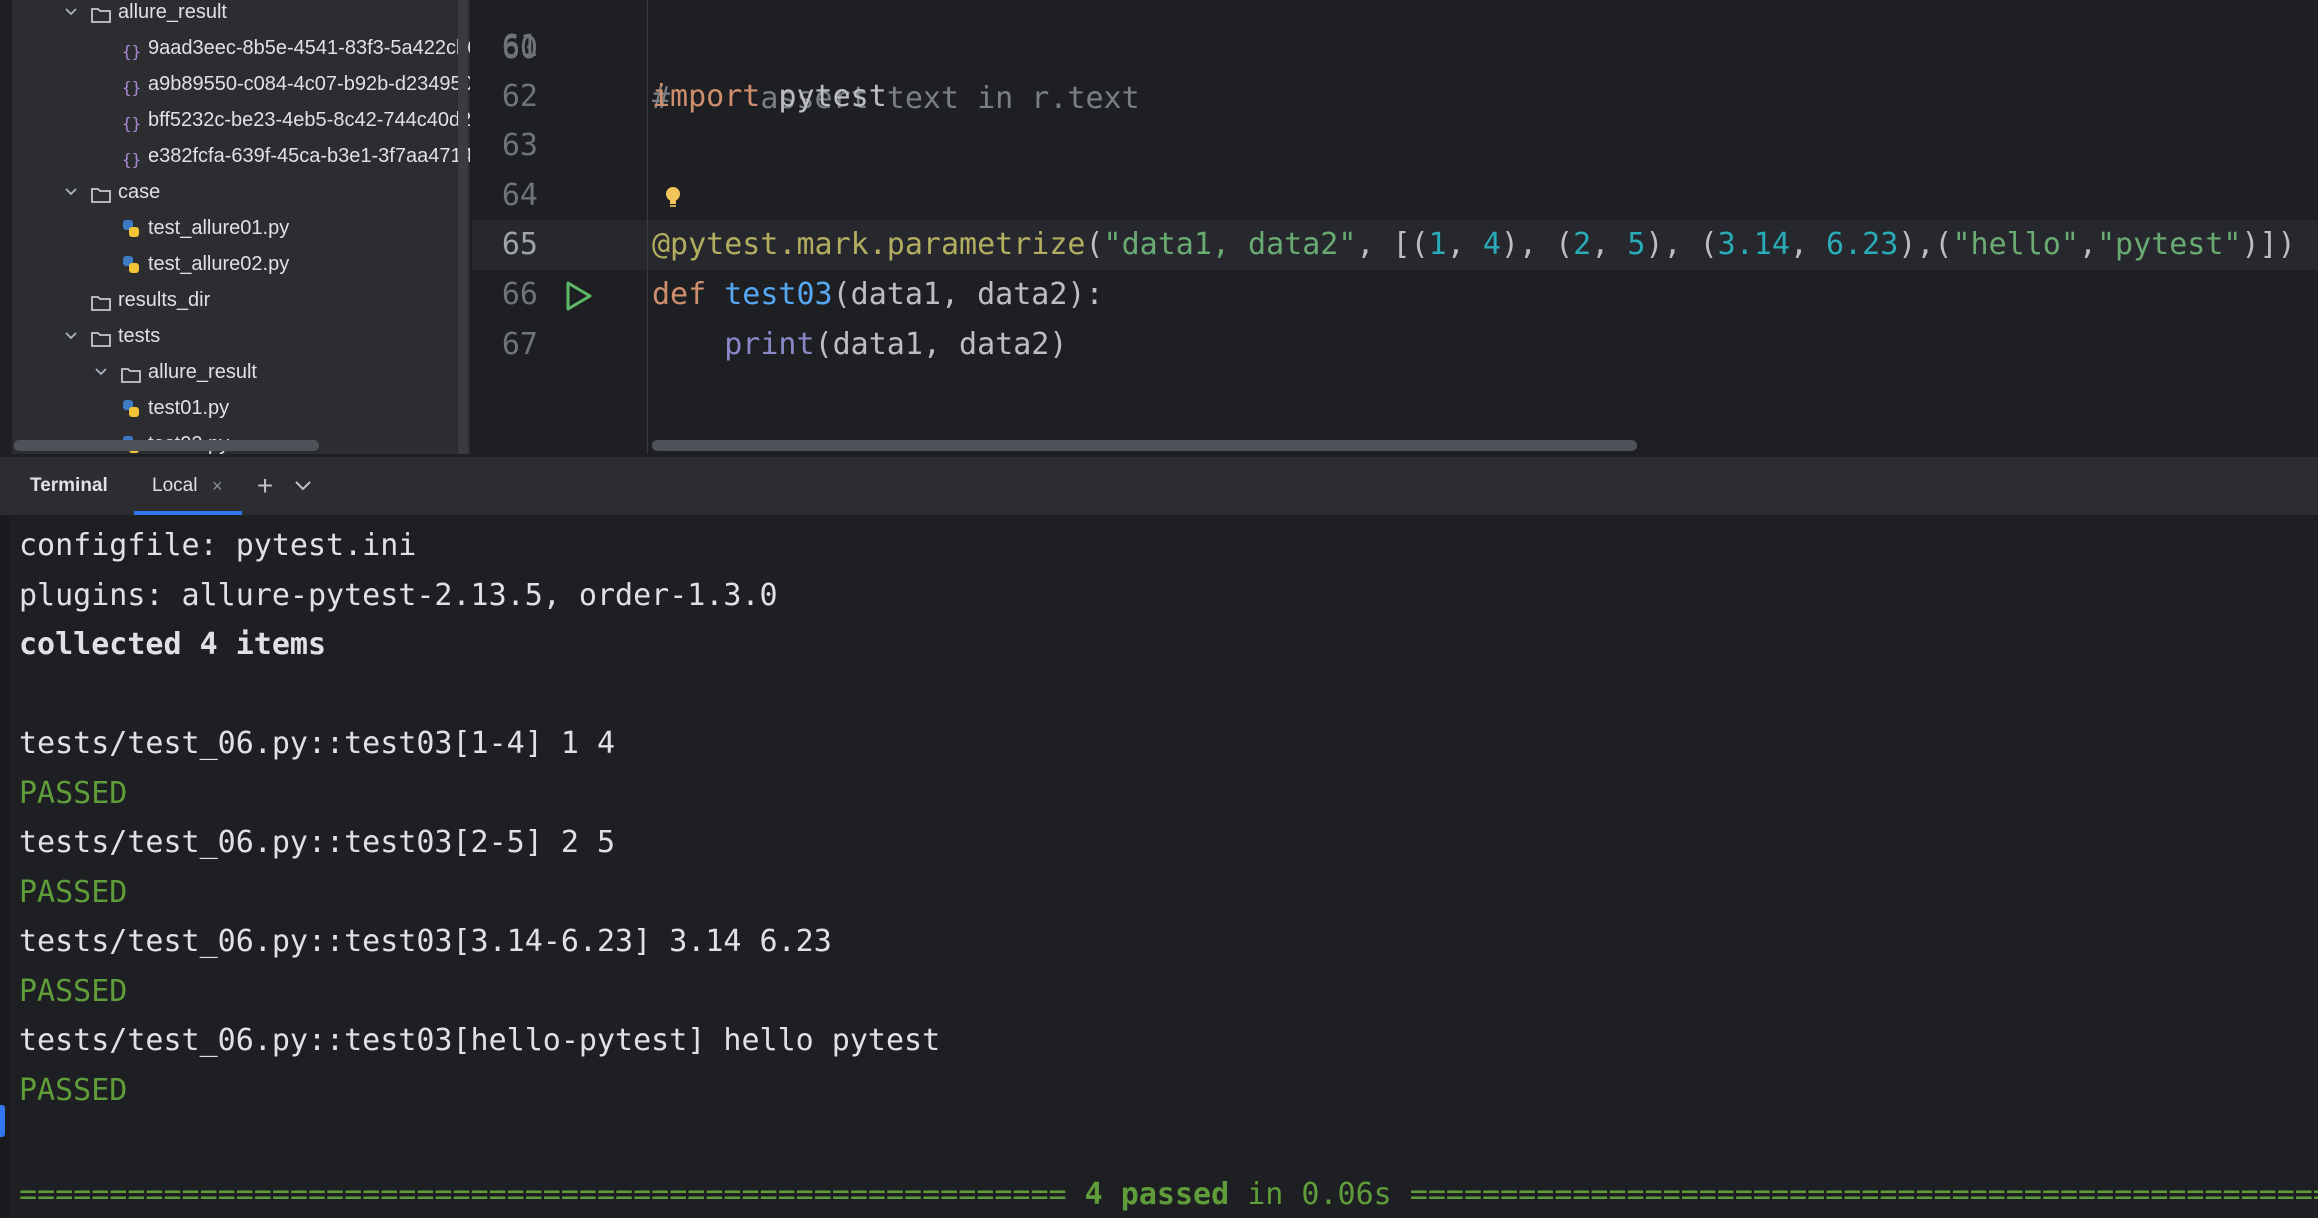 The width and height of the screenshot is (2318, 1218). Describe the element at coordinates (769, 344) in the screenshot. I see `code-token: print` at that location.